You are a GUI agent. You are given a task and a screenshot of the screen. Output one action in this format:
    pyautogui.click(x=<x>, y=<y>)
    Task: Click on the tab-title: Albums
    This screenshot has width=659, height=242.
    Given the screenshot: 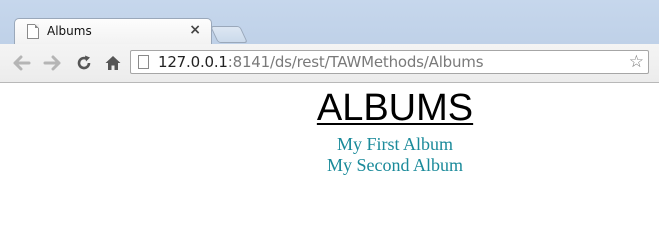 What is the action you would take?
    pyautogui.click(x=69, y=31)
    